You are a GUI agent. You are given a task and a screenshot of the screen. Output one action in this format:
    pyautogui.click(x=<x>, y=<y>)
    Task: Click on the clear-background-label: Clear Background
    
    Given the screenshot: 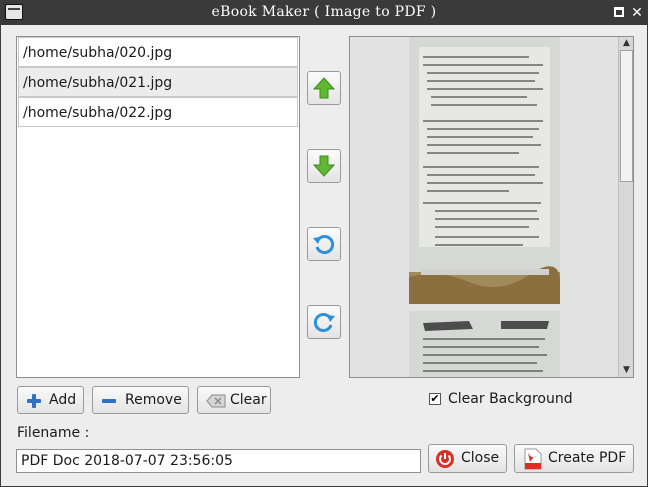 What is the action you would take?
    pyautogui.click(x=510, y=399)
    